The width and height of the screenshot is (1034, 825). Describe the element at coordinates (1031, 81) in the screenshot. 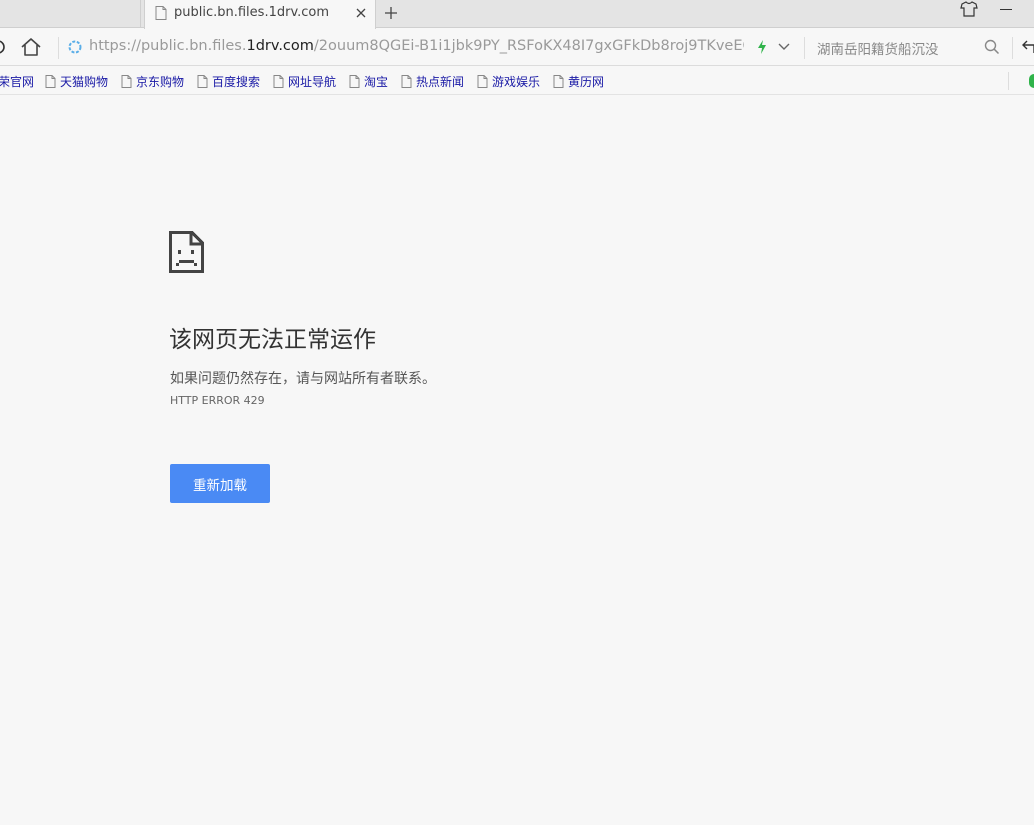

I see `status-indicator-icon` at that location.